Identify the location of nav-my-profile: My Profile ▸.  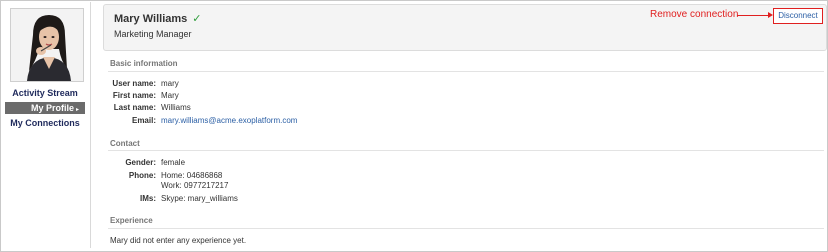
(45, 108).